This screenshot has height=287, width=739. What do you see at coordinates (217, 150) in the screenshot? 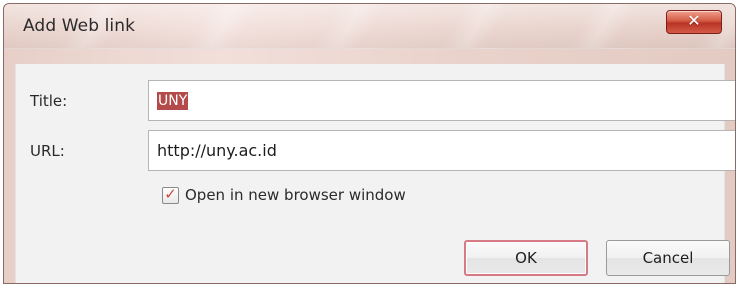
I see `url-input-text: http://uny.ac.id` at bounding box center [217, 150].